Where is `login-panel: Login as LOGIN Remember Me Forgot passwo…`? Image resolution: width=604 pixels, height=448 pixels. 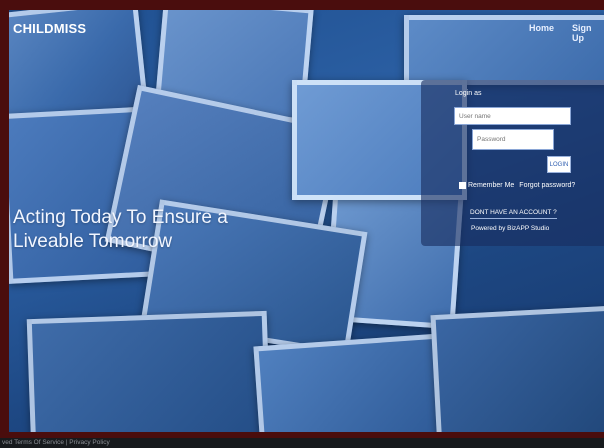 login-panel: Login as LOGIN Remember Me Forgot passwo… is located at coordinates (512, 163).